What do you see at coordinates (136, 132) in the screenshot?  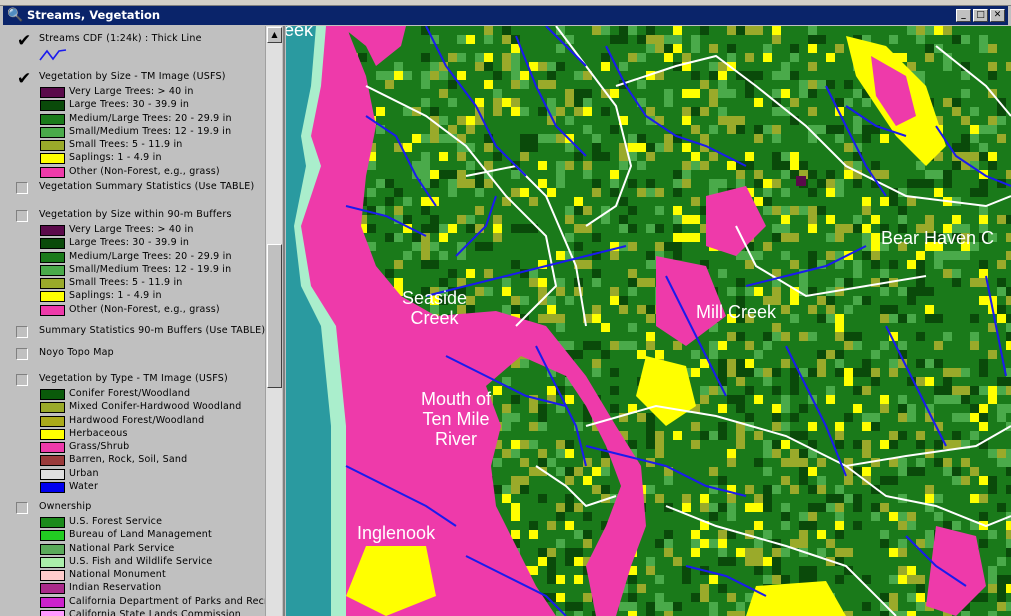 I see `legend-item: Small/Medium Trees: 12 - 19.9 in` at bounding box center [136, 132].